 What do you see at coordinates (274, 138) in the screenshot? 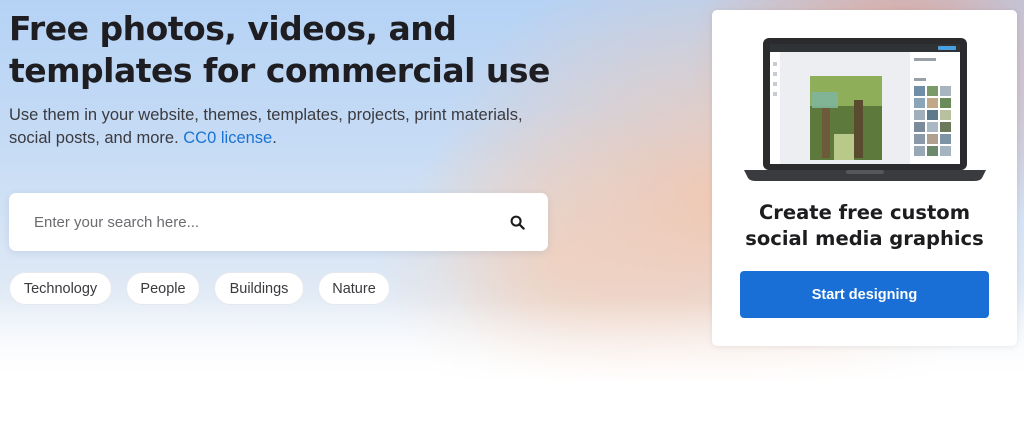
I see `subtitle-period: .` at bounding box center [274, 138].